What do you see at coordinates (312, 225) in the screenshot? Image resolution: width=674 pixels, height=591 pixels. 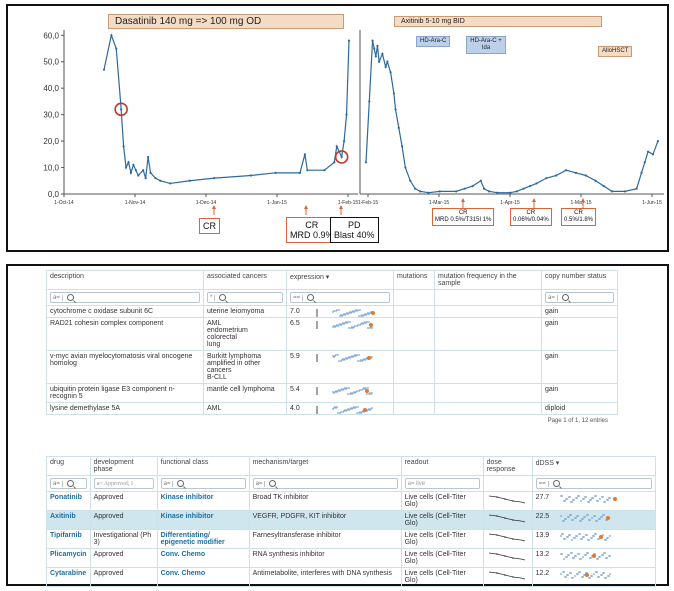 I see `annotation-cr-mrd-line1: CR` at bounding box center [312, 225].